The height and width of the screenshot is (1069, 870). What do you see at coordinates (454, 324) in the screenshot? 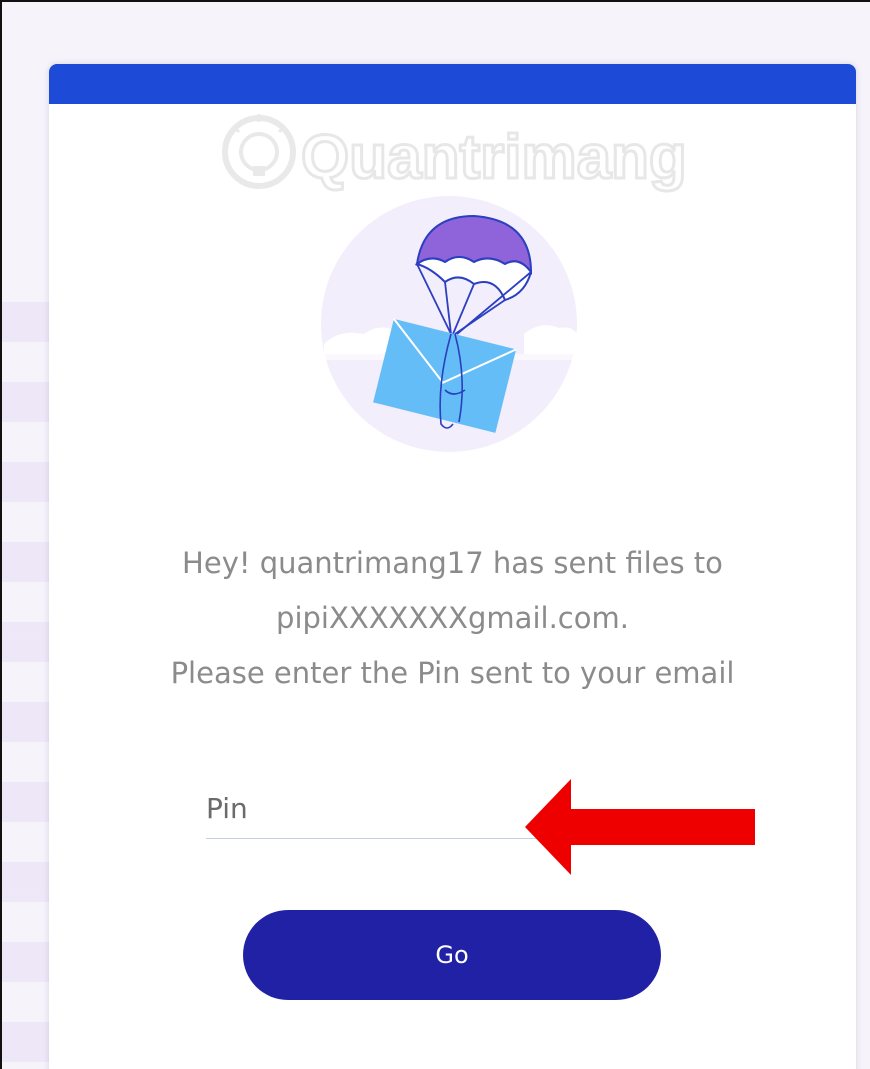
I see `parachute-envelope-icon` at bounding box center [454, 324].